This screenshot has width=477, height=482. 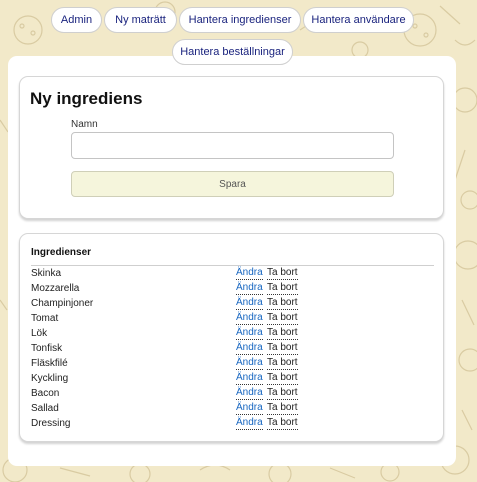 What do you see at coordinates (232, 333) in the screenshot?
I see `list-item: Lök Ändra Ta bort` at bounding box center [232, 333].